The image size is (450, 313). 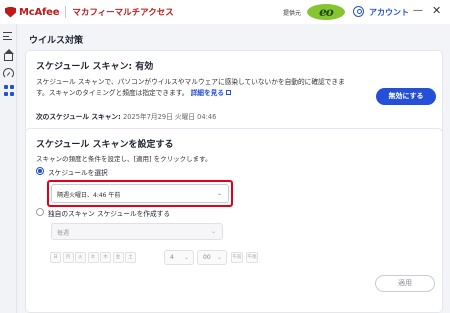 I want to click on provider-label: 提供元, so click(x=292, y=13).